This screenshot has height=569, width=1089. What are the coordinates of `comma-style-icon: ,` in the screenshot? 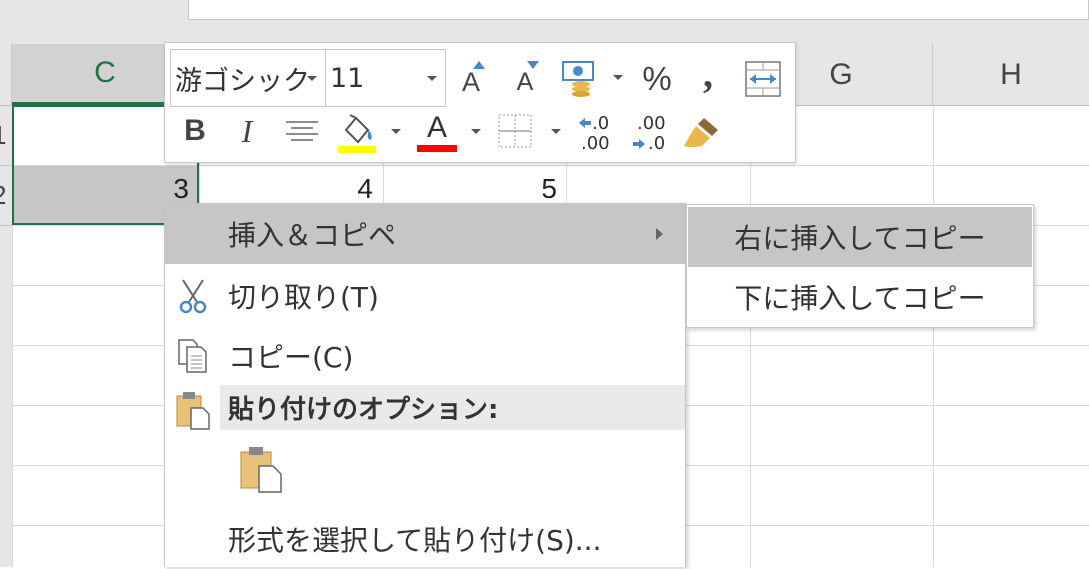 It's located at (708, 73).